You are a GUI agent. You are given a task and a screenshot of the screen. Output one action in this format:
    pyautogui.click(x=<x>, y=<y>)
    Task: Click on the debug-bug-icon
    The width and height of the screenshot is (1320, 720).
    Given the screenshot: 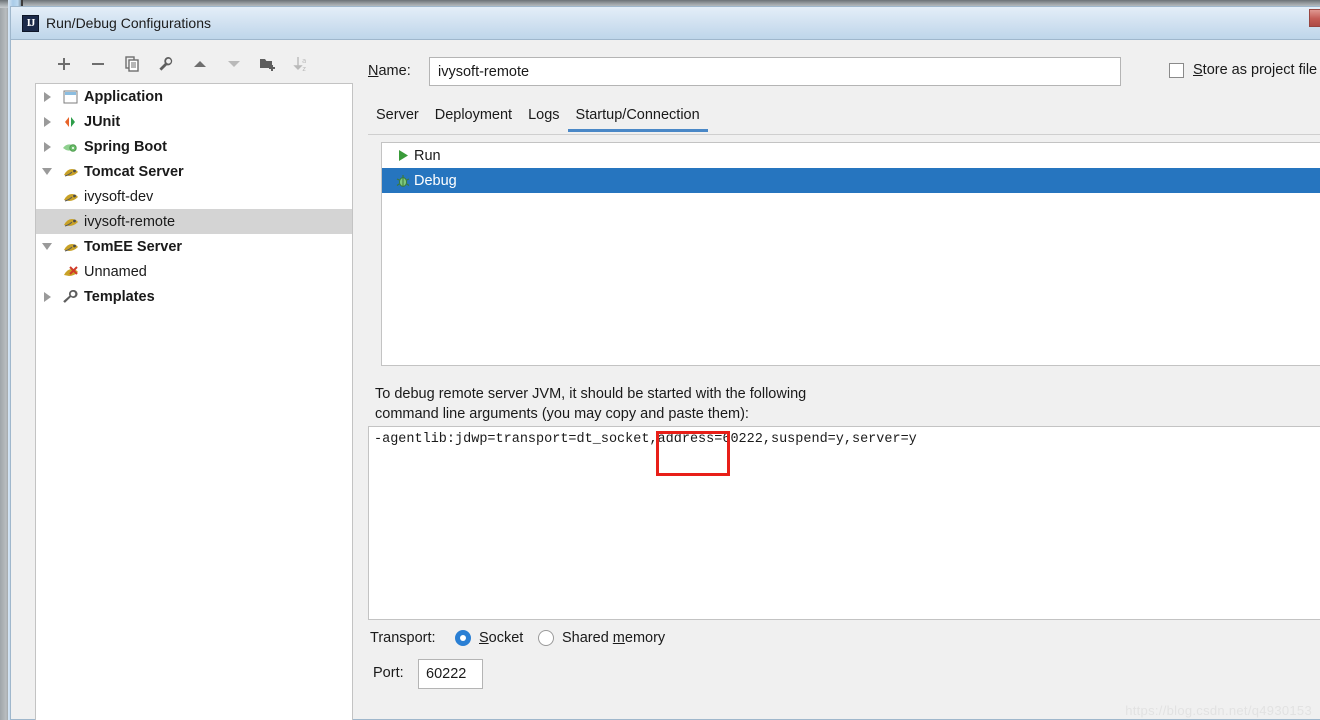 What is the action you would take?
    pyautogui.click(x=403, y=181)
    